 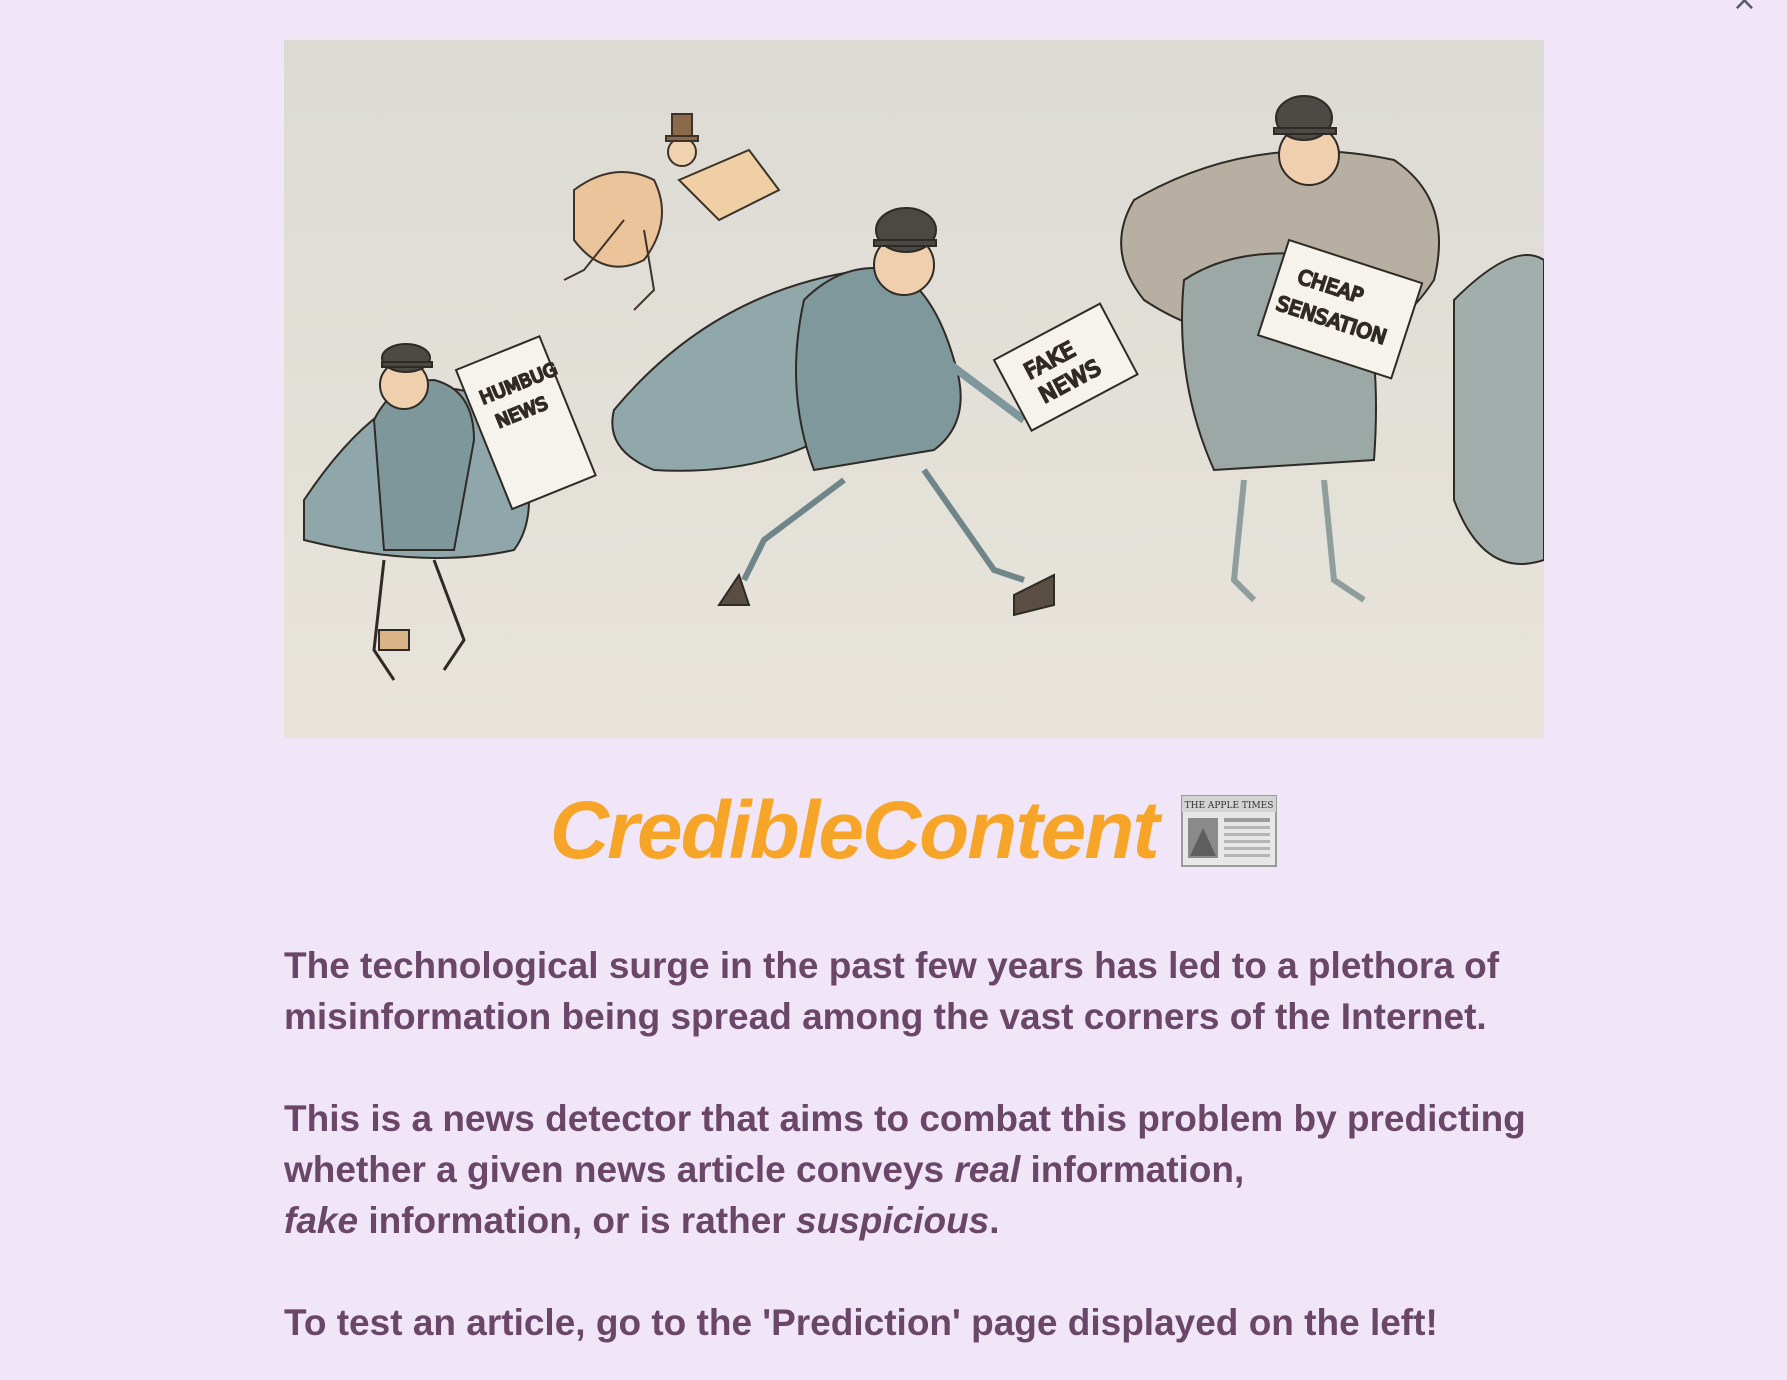 I want to click on suspicious-emphasis: suspicious, so click(x=892, y=1220).